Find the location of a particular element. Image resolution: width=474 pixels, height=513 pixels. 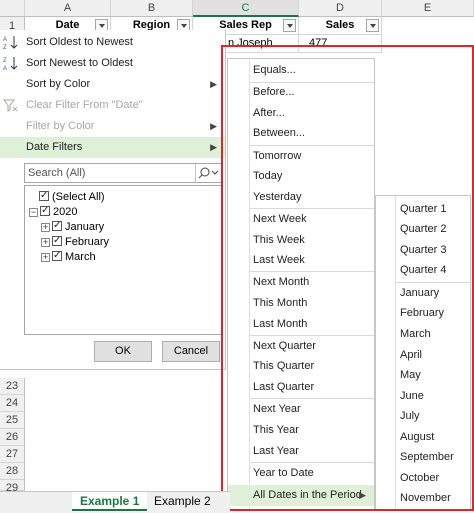

period-label: February is located at coordinates (422, 313).